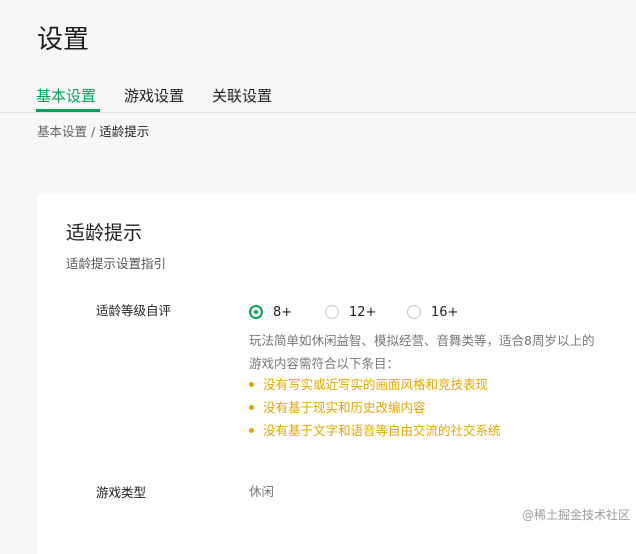 The image size is (636, 554). I want to click on tab-game-settings: 游戏设置, so click(154, 96).